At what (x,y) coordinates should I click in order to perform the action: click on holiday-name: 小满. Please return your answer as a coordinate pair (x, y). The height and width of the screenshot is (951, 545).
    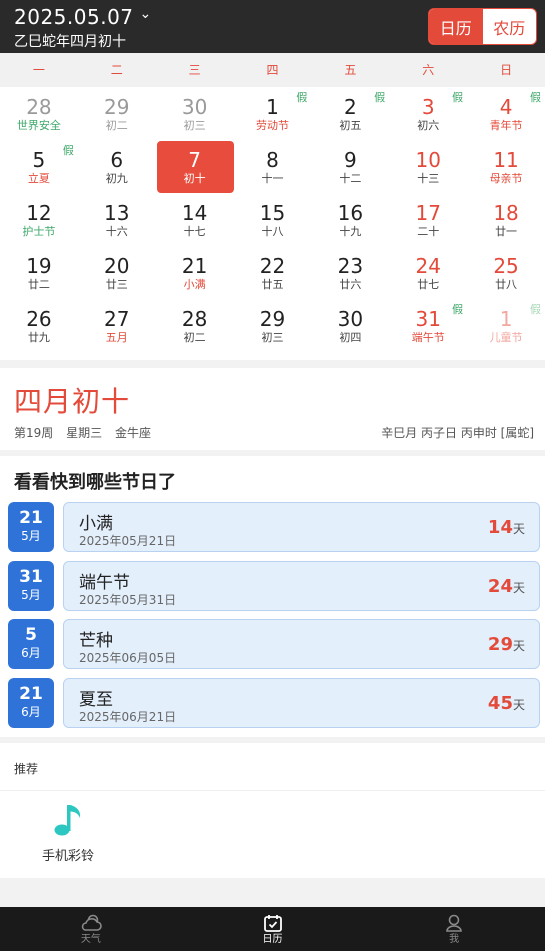
    Looking at the image, I should click on (96, 524).